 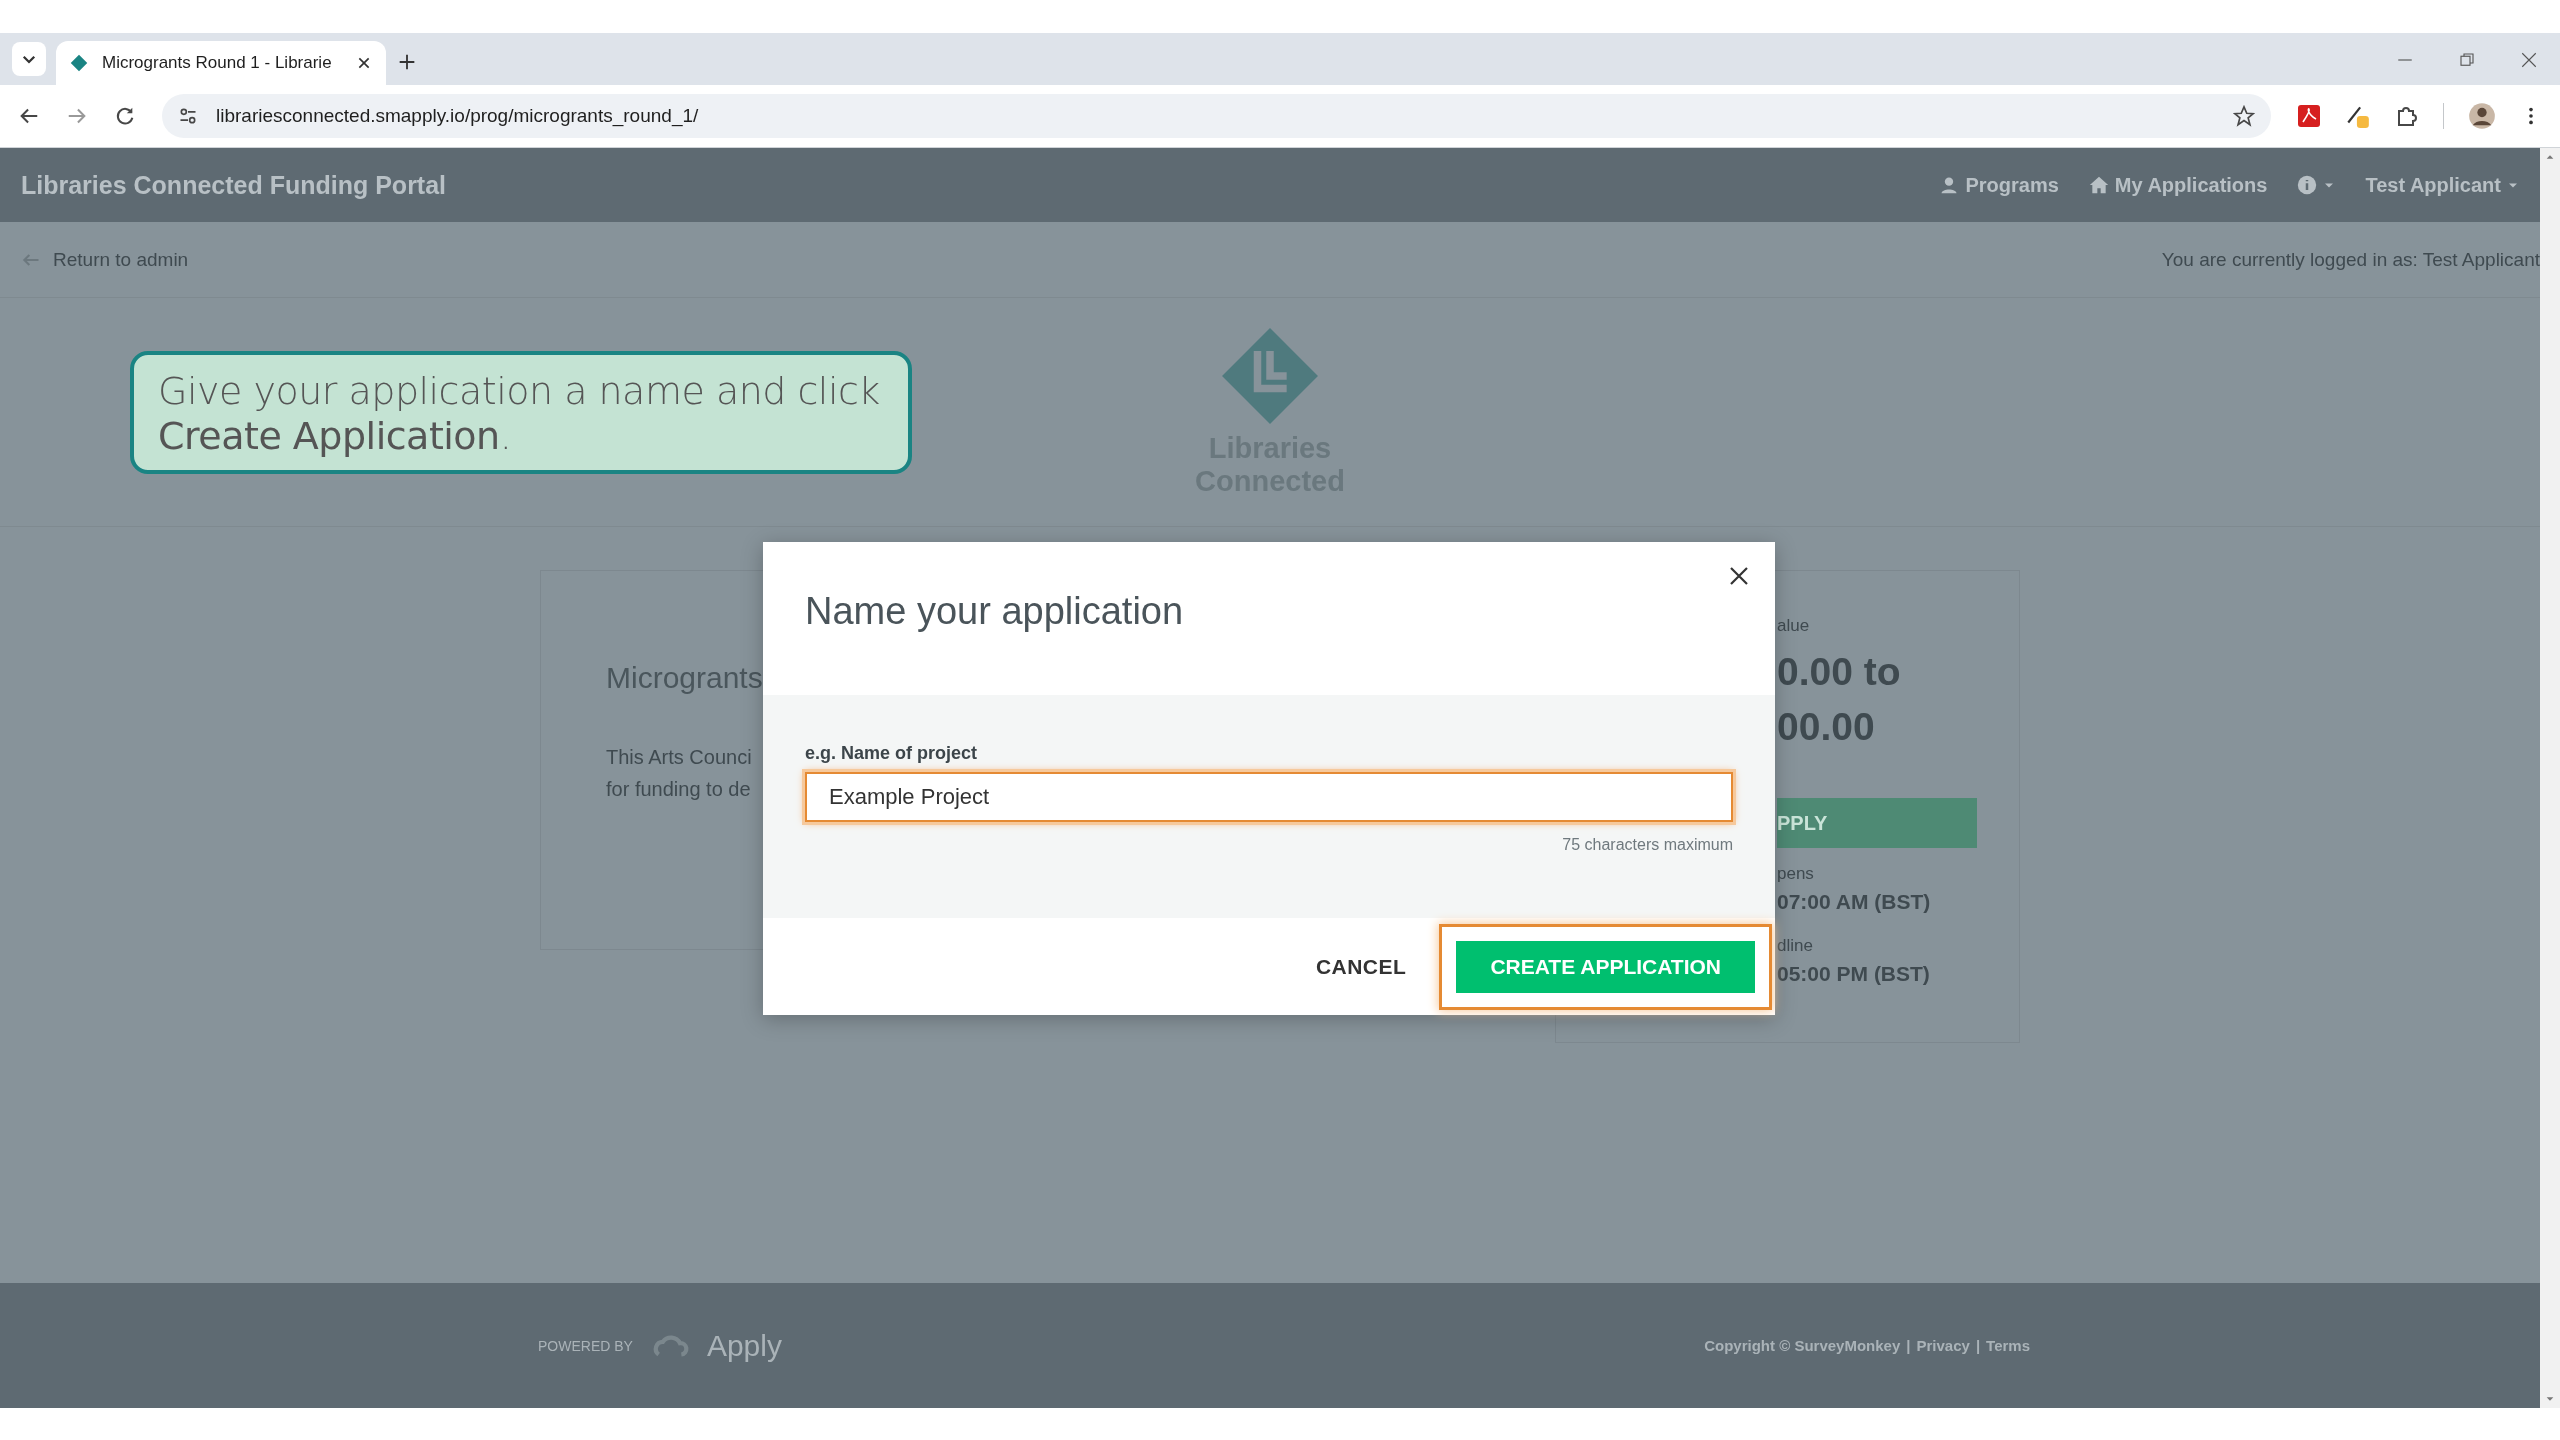 I want to click on apply-button: PPLY, so click(x=1877, y=823).